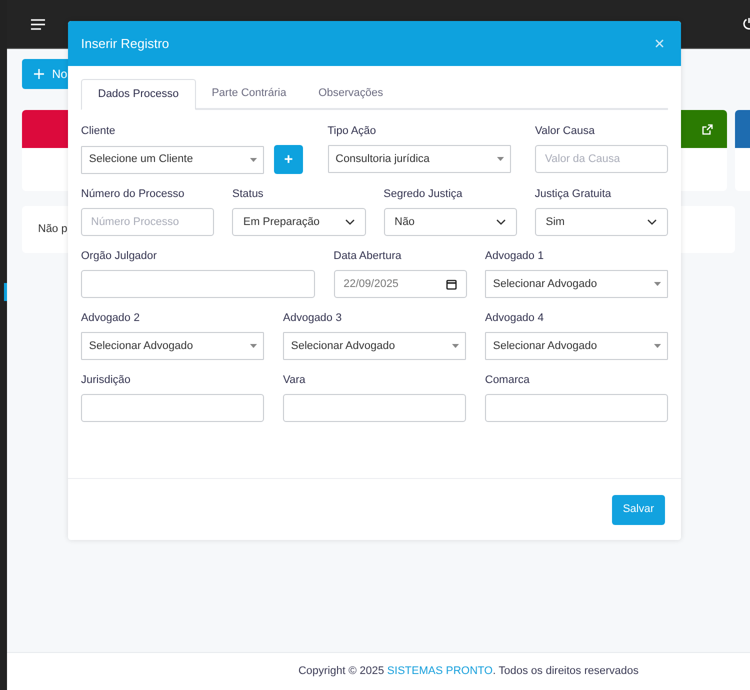  What do you see at coordinates (106, 380) in the screenshot?
I see `field-label: Jurisdição` at bounding box center [106, 380].